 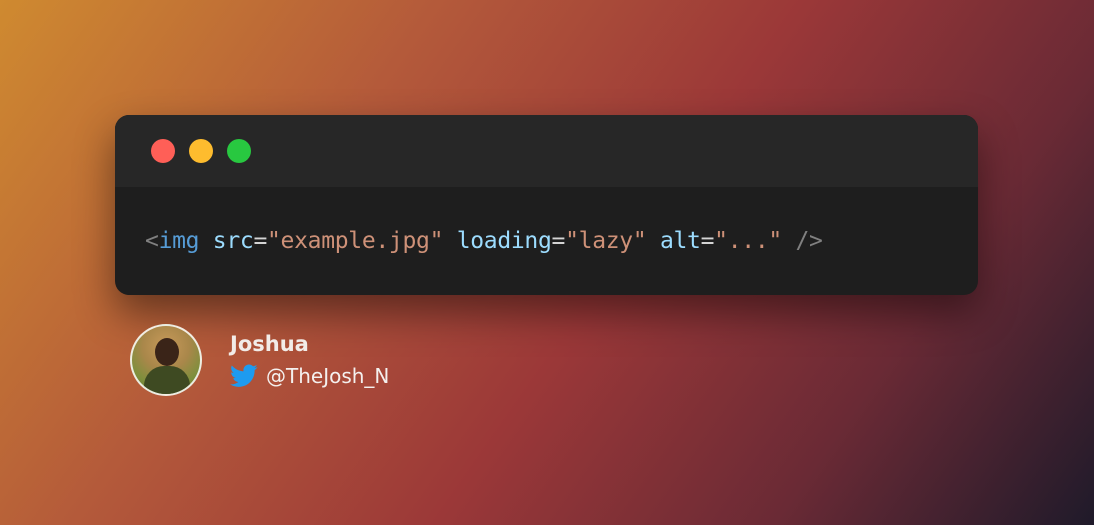 What do you see at coordinates (309, 360) in the screenshot?
I see `author-info: Joshua @TheJosh_N` at bounding box center [309, 360].